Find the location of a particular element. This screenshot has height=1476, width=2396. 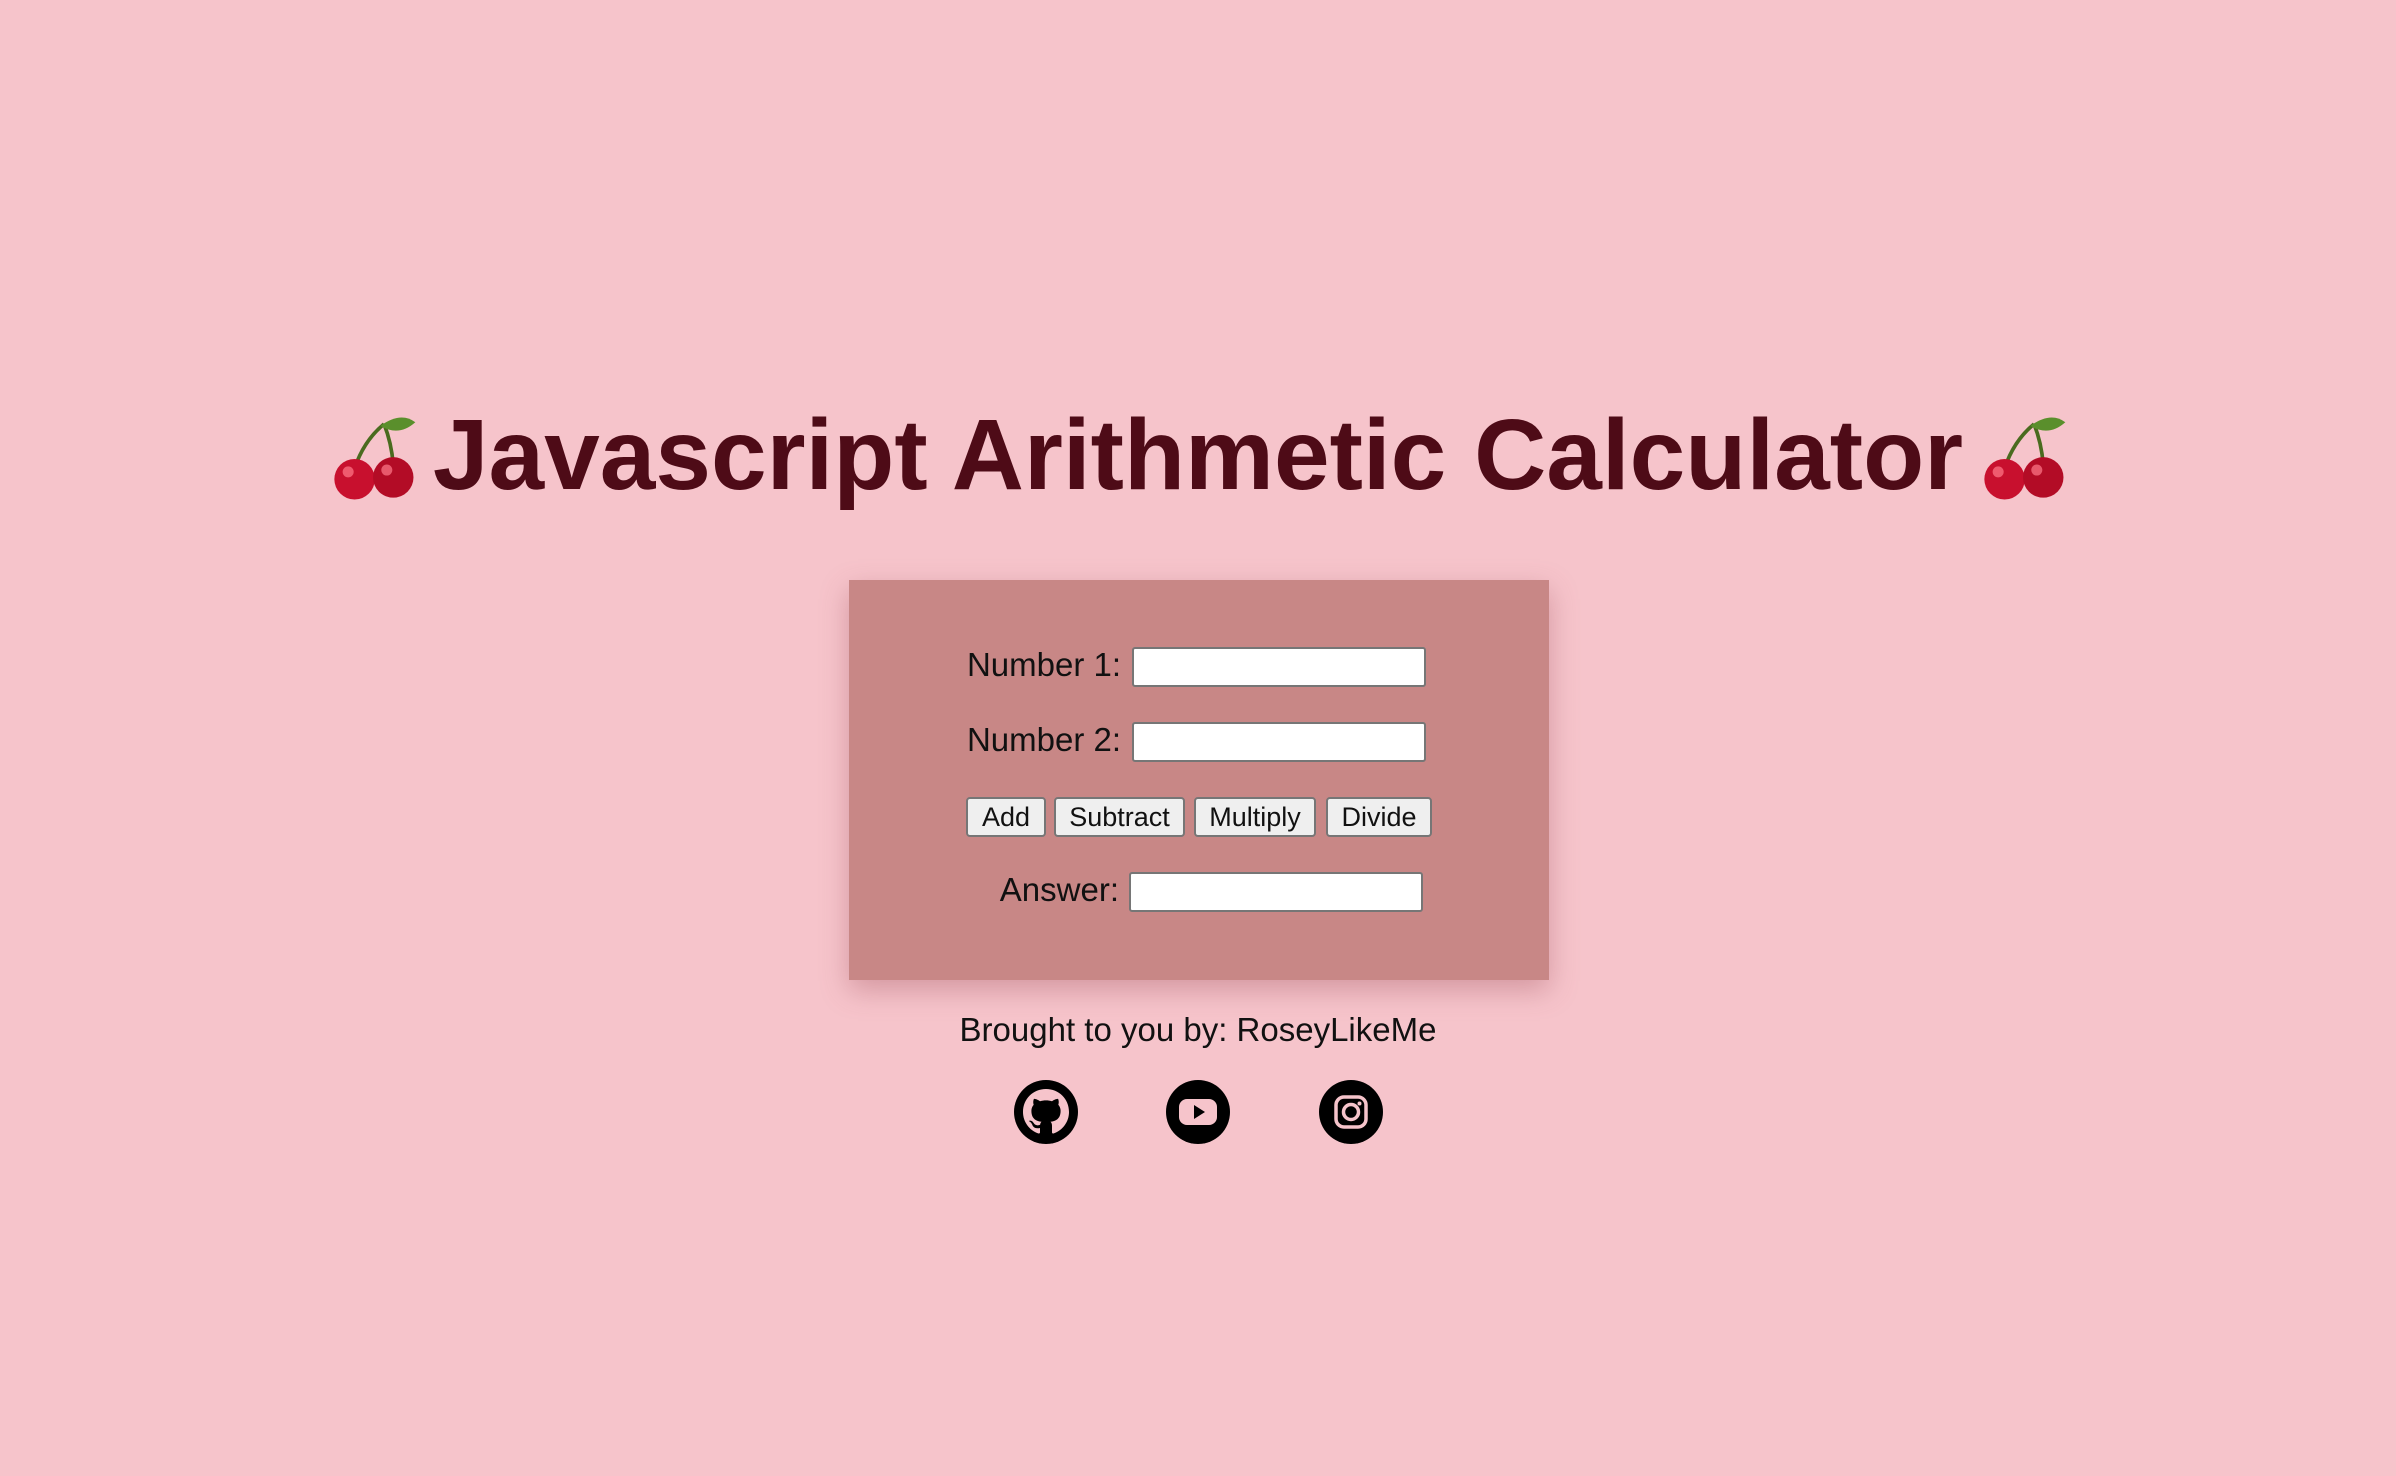

add-button: Add is located at coordinates (1006, 817).